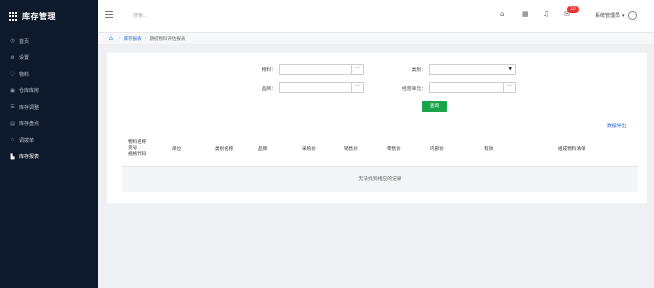 This screenshot has height=288, width=654. I want to click on user-menu: 系统管理员 ▾, so click(616, 15).